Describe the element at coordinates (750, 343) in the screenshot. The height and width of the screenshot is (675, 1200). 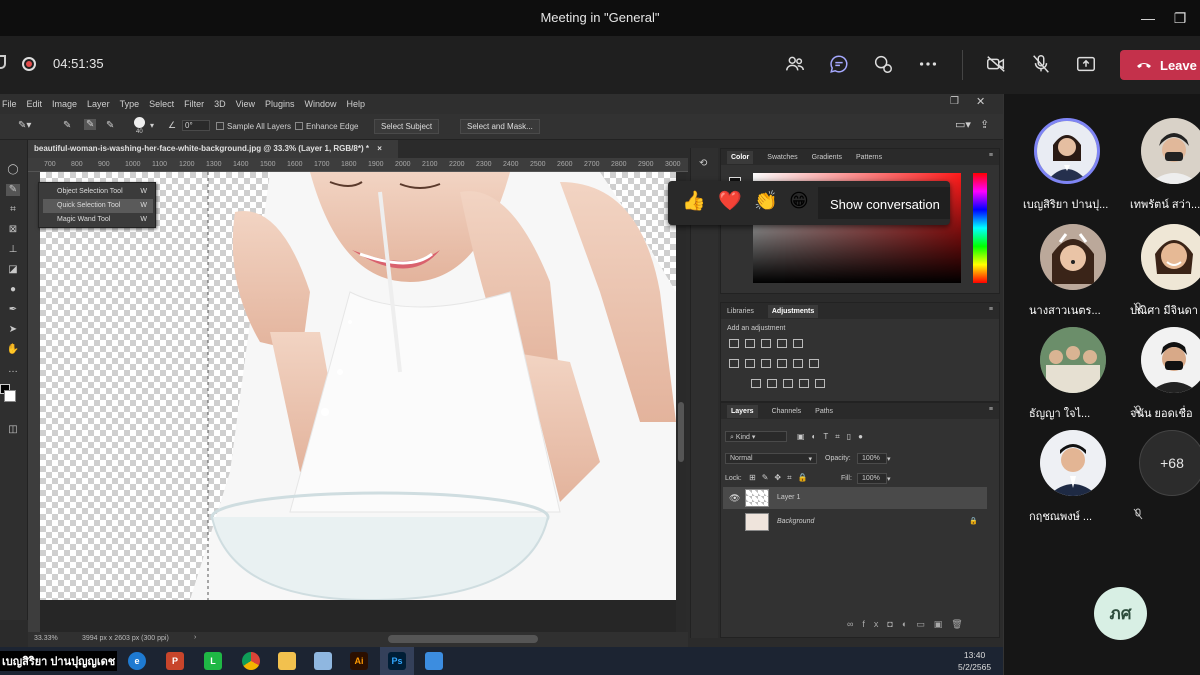
I see `levels-icon` at that location.